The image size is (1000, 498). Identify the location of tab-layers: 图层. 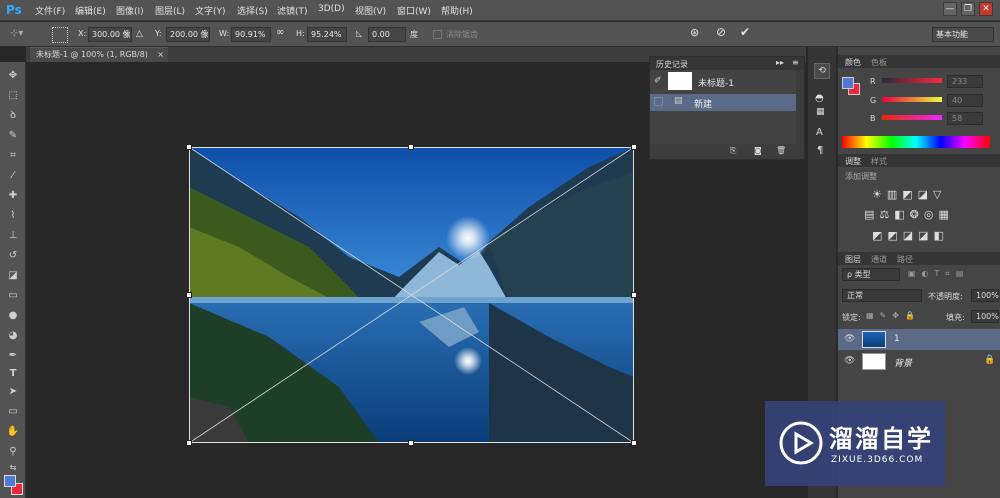
(853, 259).